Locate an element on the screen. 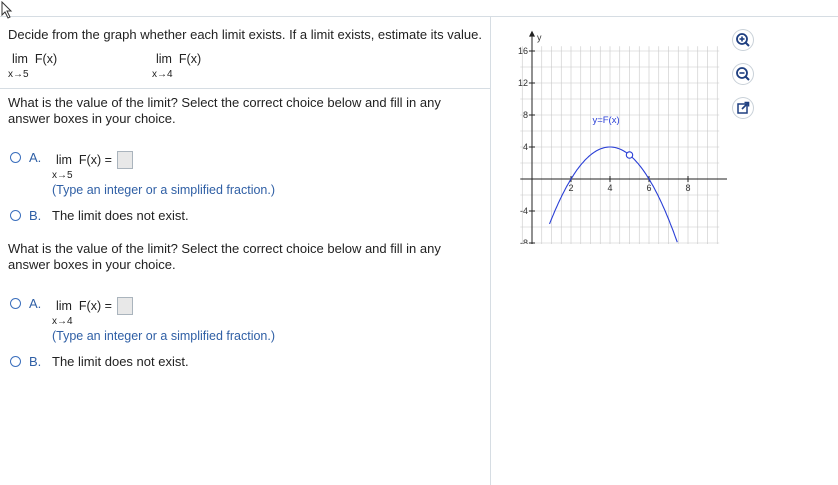 Image resolution: width=838 pixels, height=485 pixels. section-divider is located at coordinates (245, 88).